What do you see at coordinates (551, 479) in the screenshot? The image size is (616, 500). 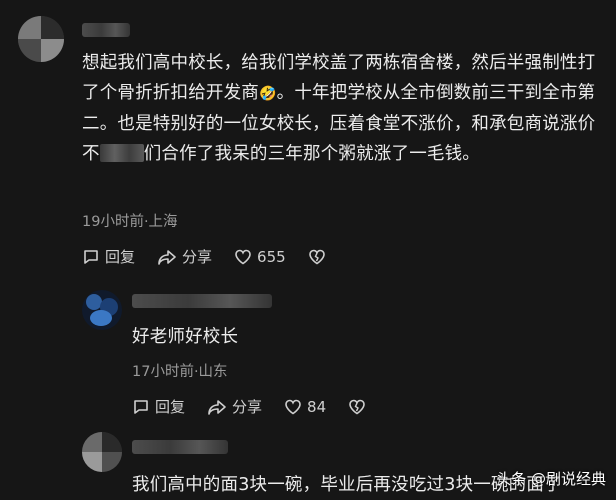 I see `watermark: 头条 @剧说经典` at bounding box center [551, 479].